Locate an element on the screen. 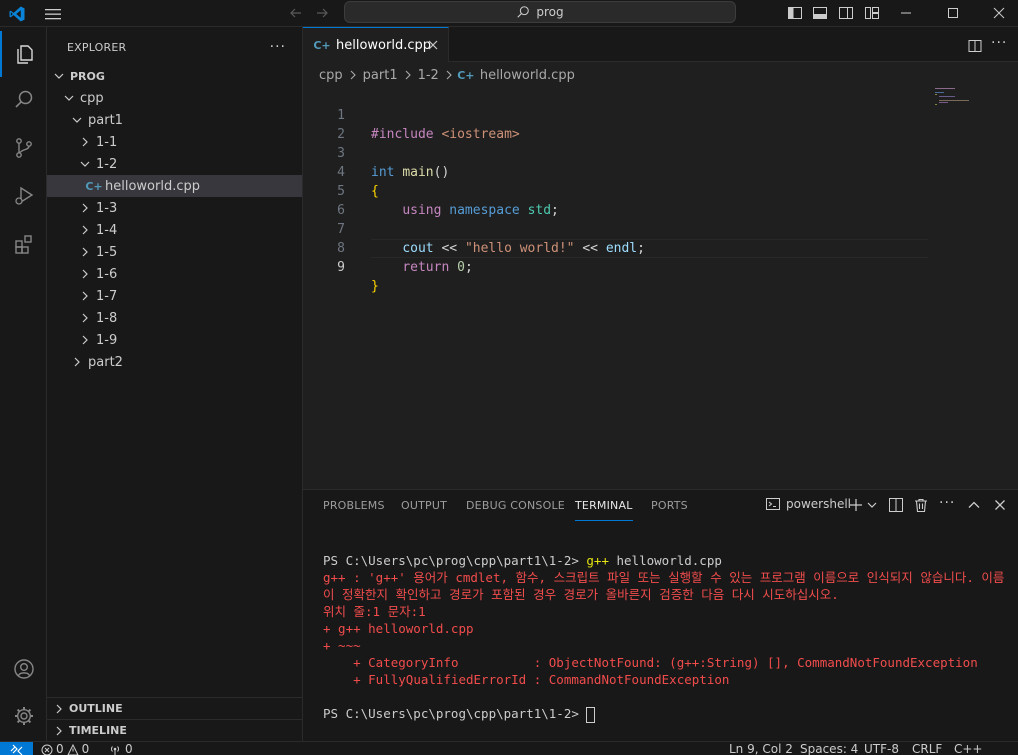 Image resolution: width=1018 pixels, height=755 pixels. toggle-primary-sidebar-icon is located at coordinates (795, 13).